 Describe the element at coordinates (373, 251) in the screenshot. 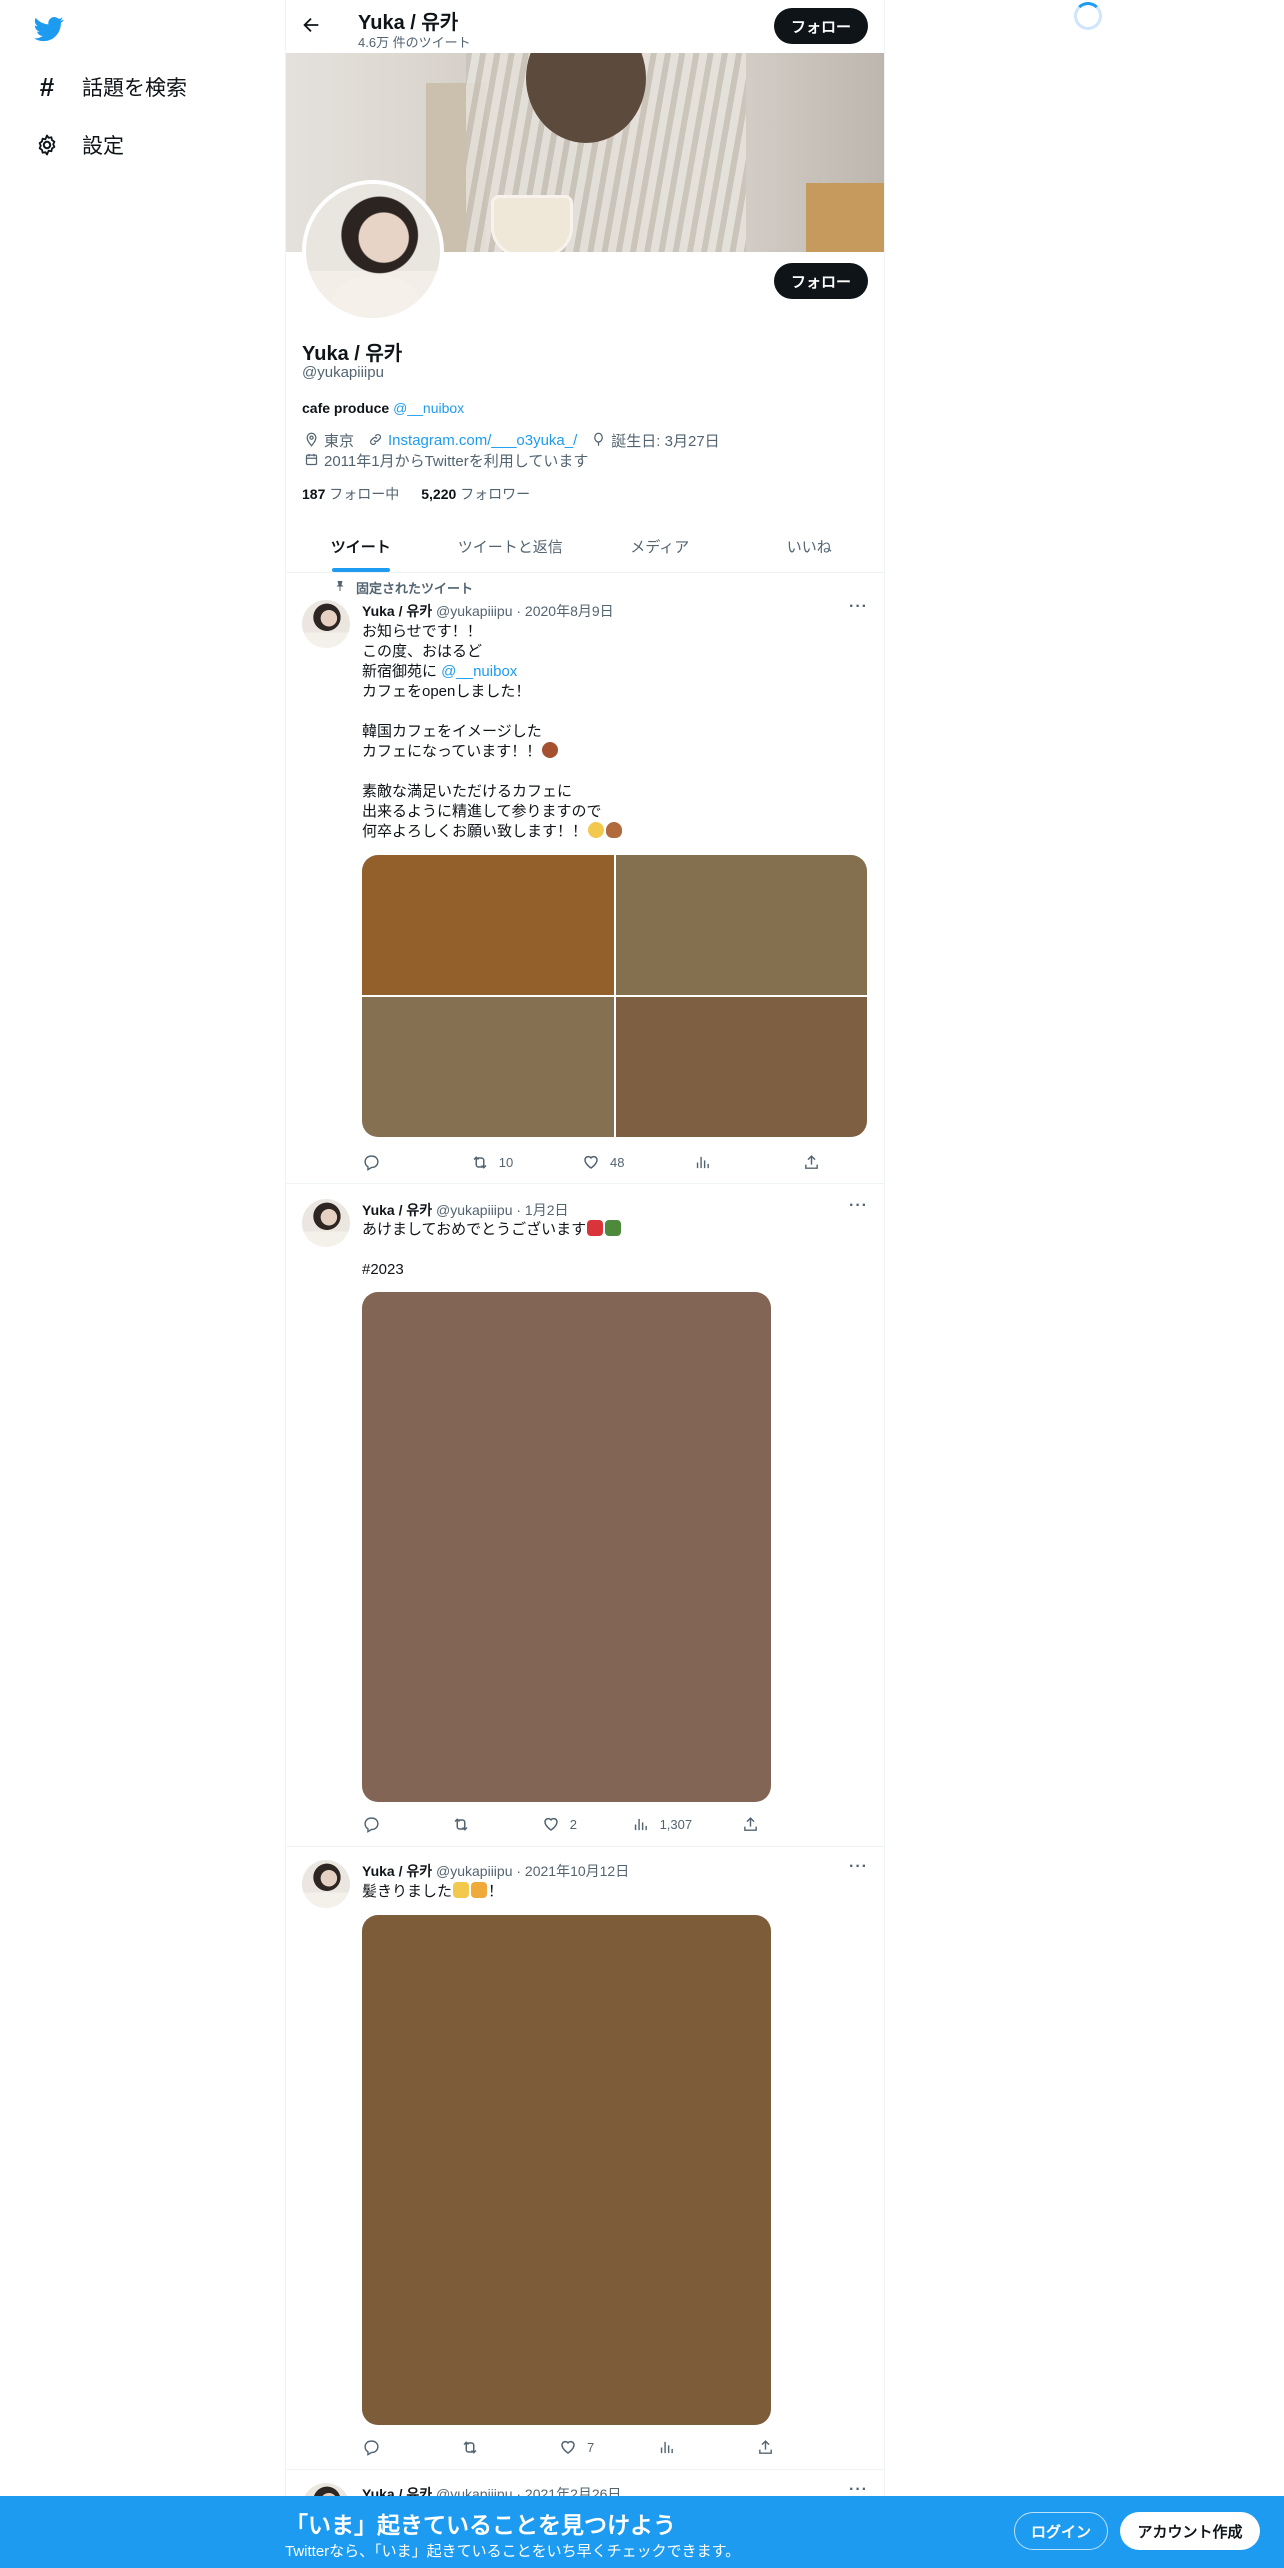

I see `profile-avatar` at that location.